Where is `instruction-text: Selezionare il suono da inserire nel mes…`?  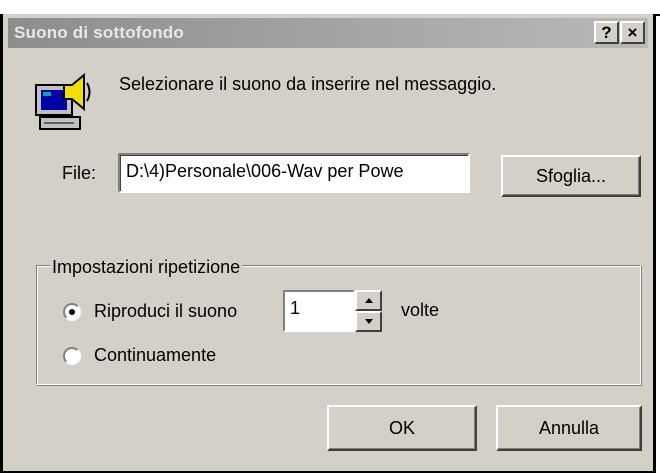 instruction-text: Selezionare il suono da inserire nel mes… is located at coordinates (308, 84).